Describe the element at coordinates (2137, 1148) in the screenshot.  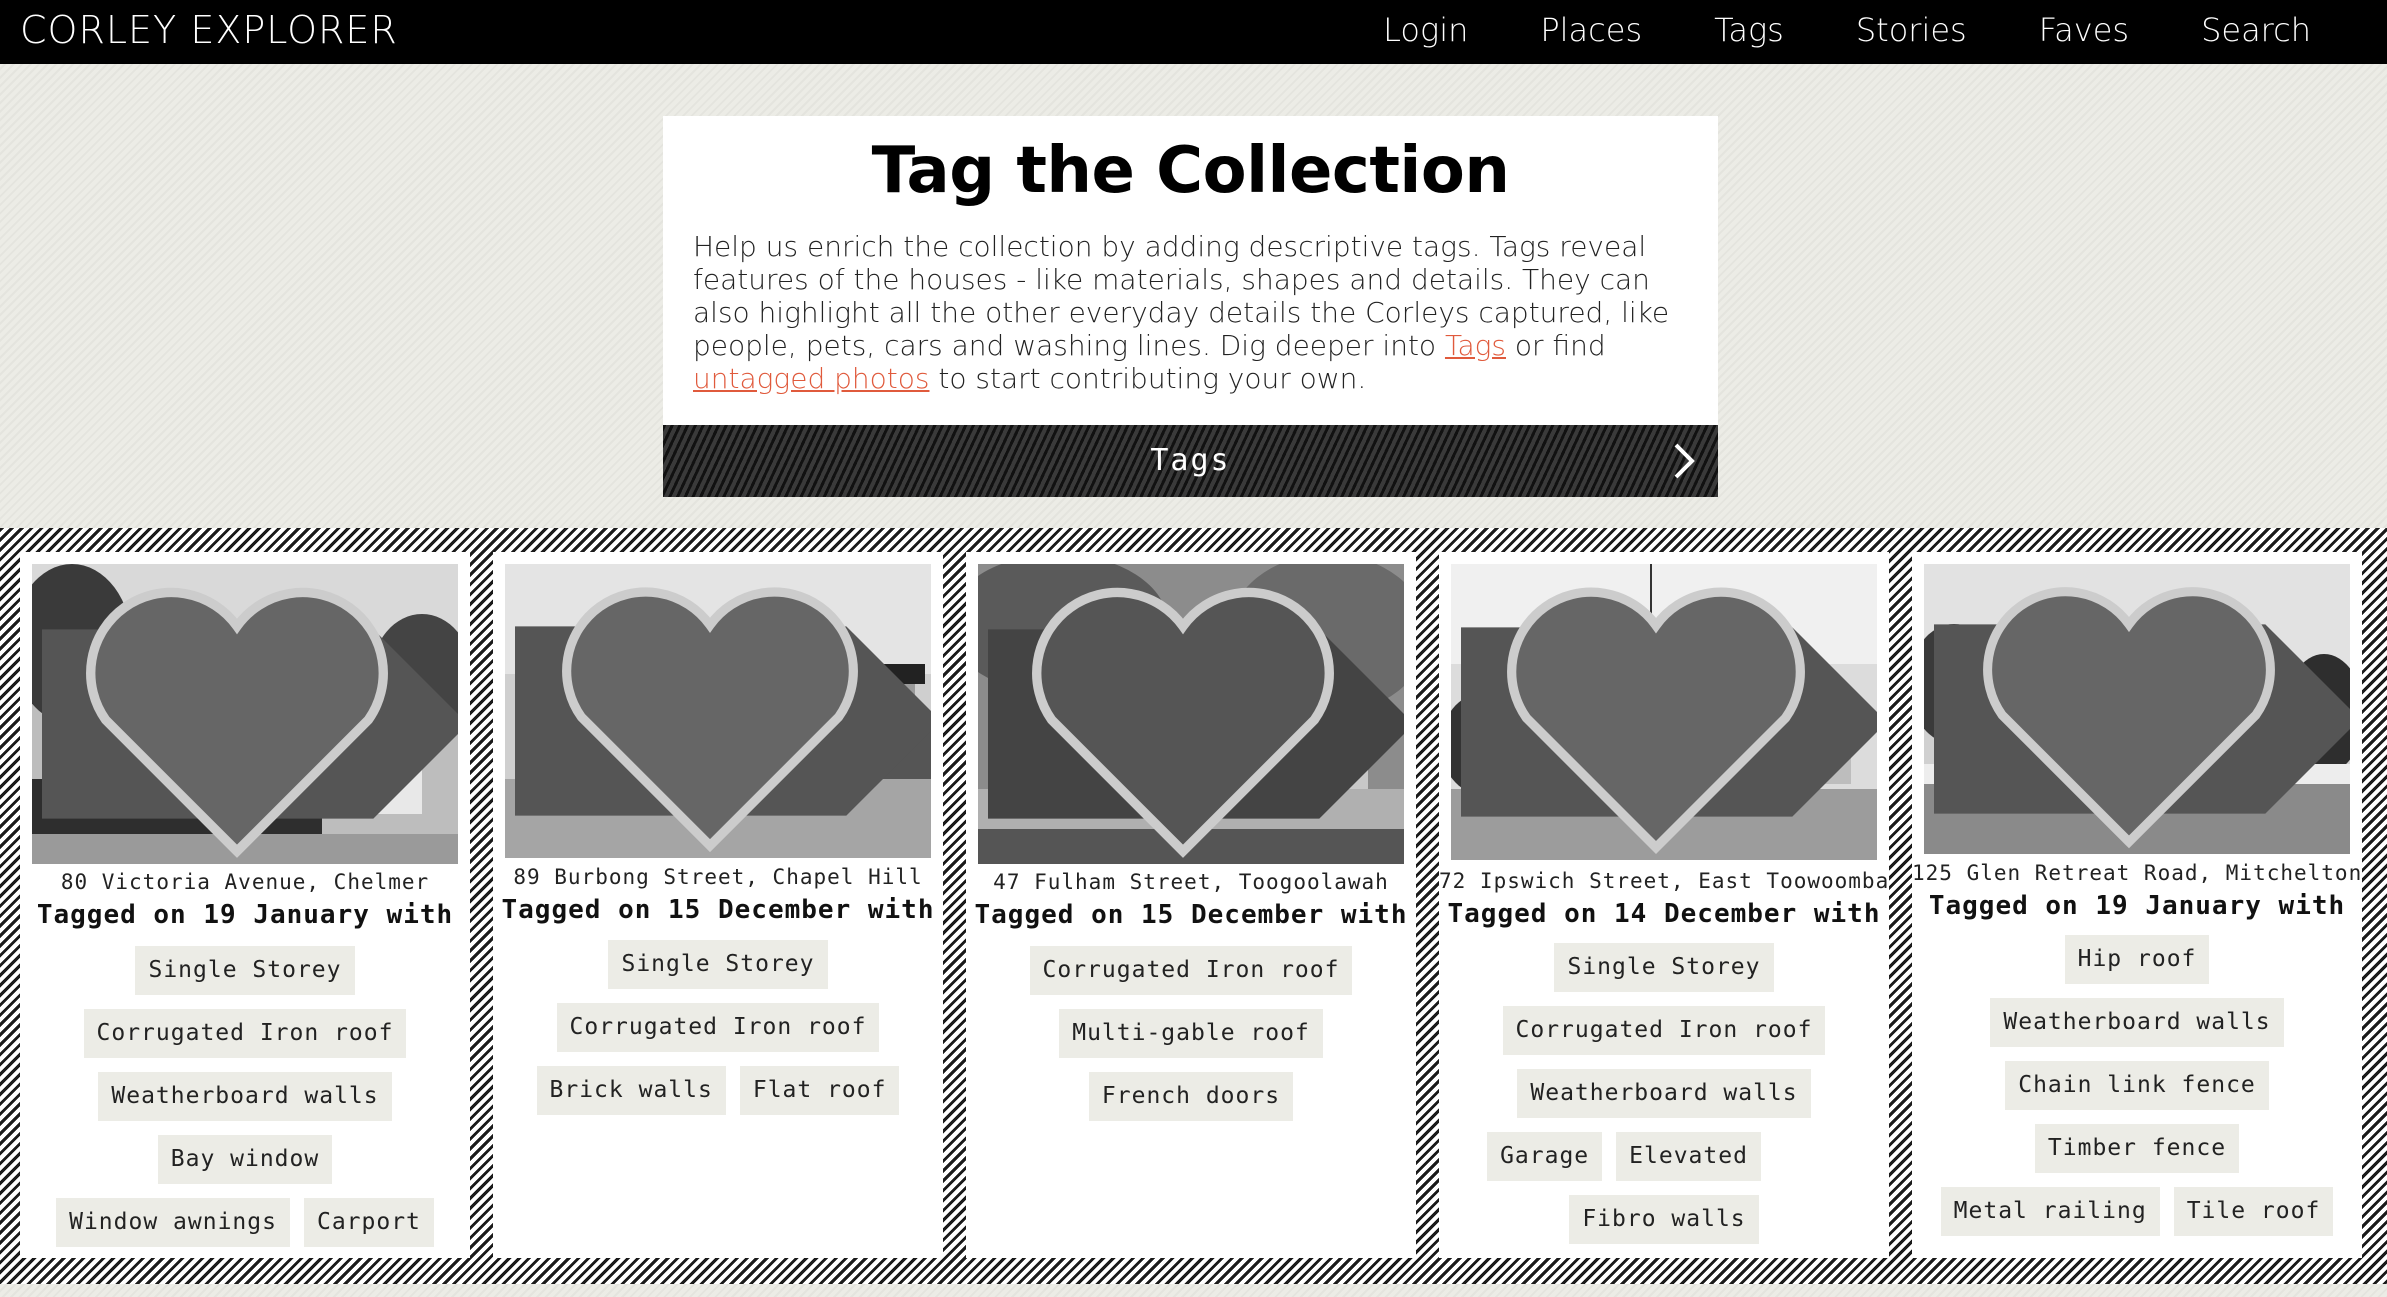
I see `tag-chip: Timber fence` at that location.